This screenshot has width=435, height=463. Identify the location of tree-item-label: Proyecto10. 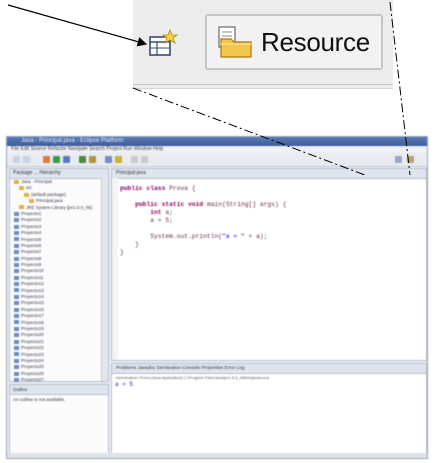
(32, 271).